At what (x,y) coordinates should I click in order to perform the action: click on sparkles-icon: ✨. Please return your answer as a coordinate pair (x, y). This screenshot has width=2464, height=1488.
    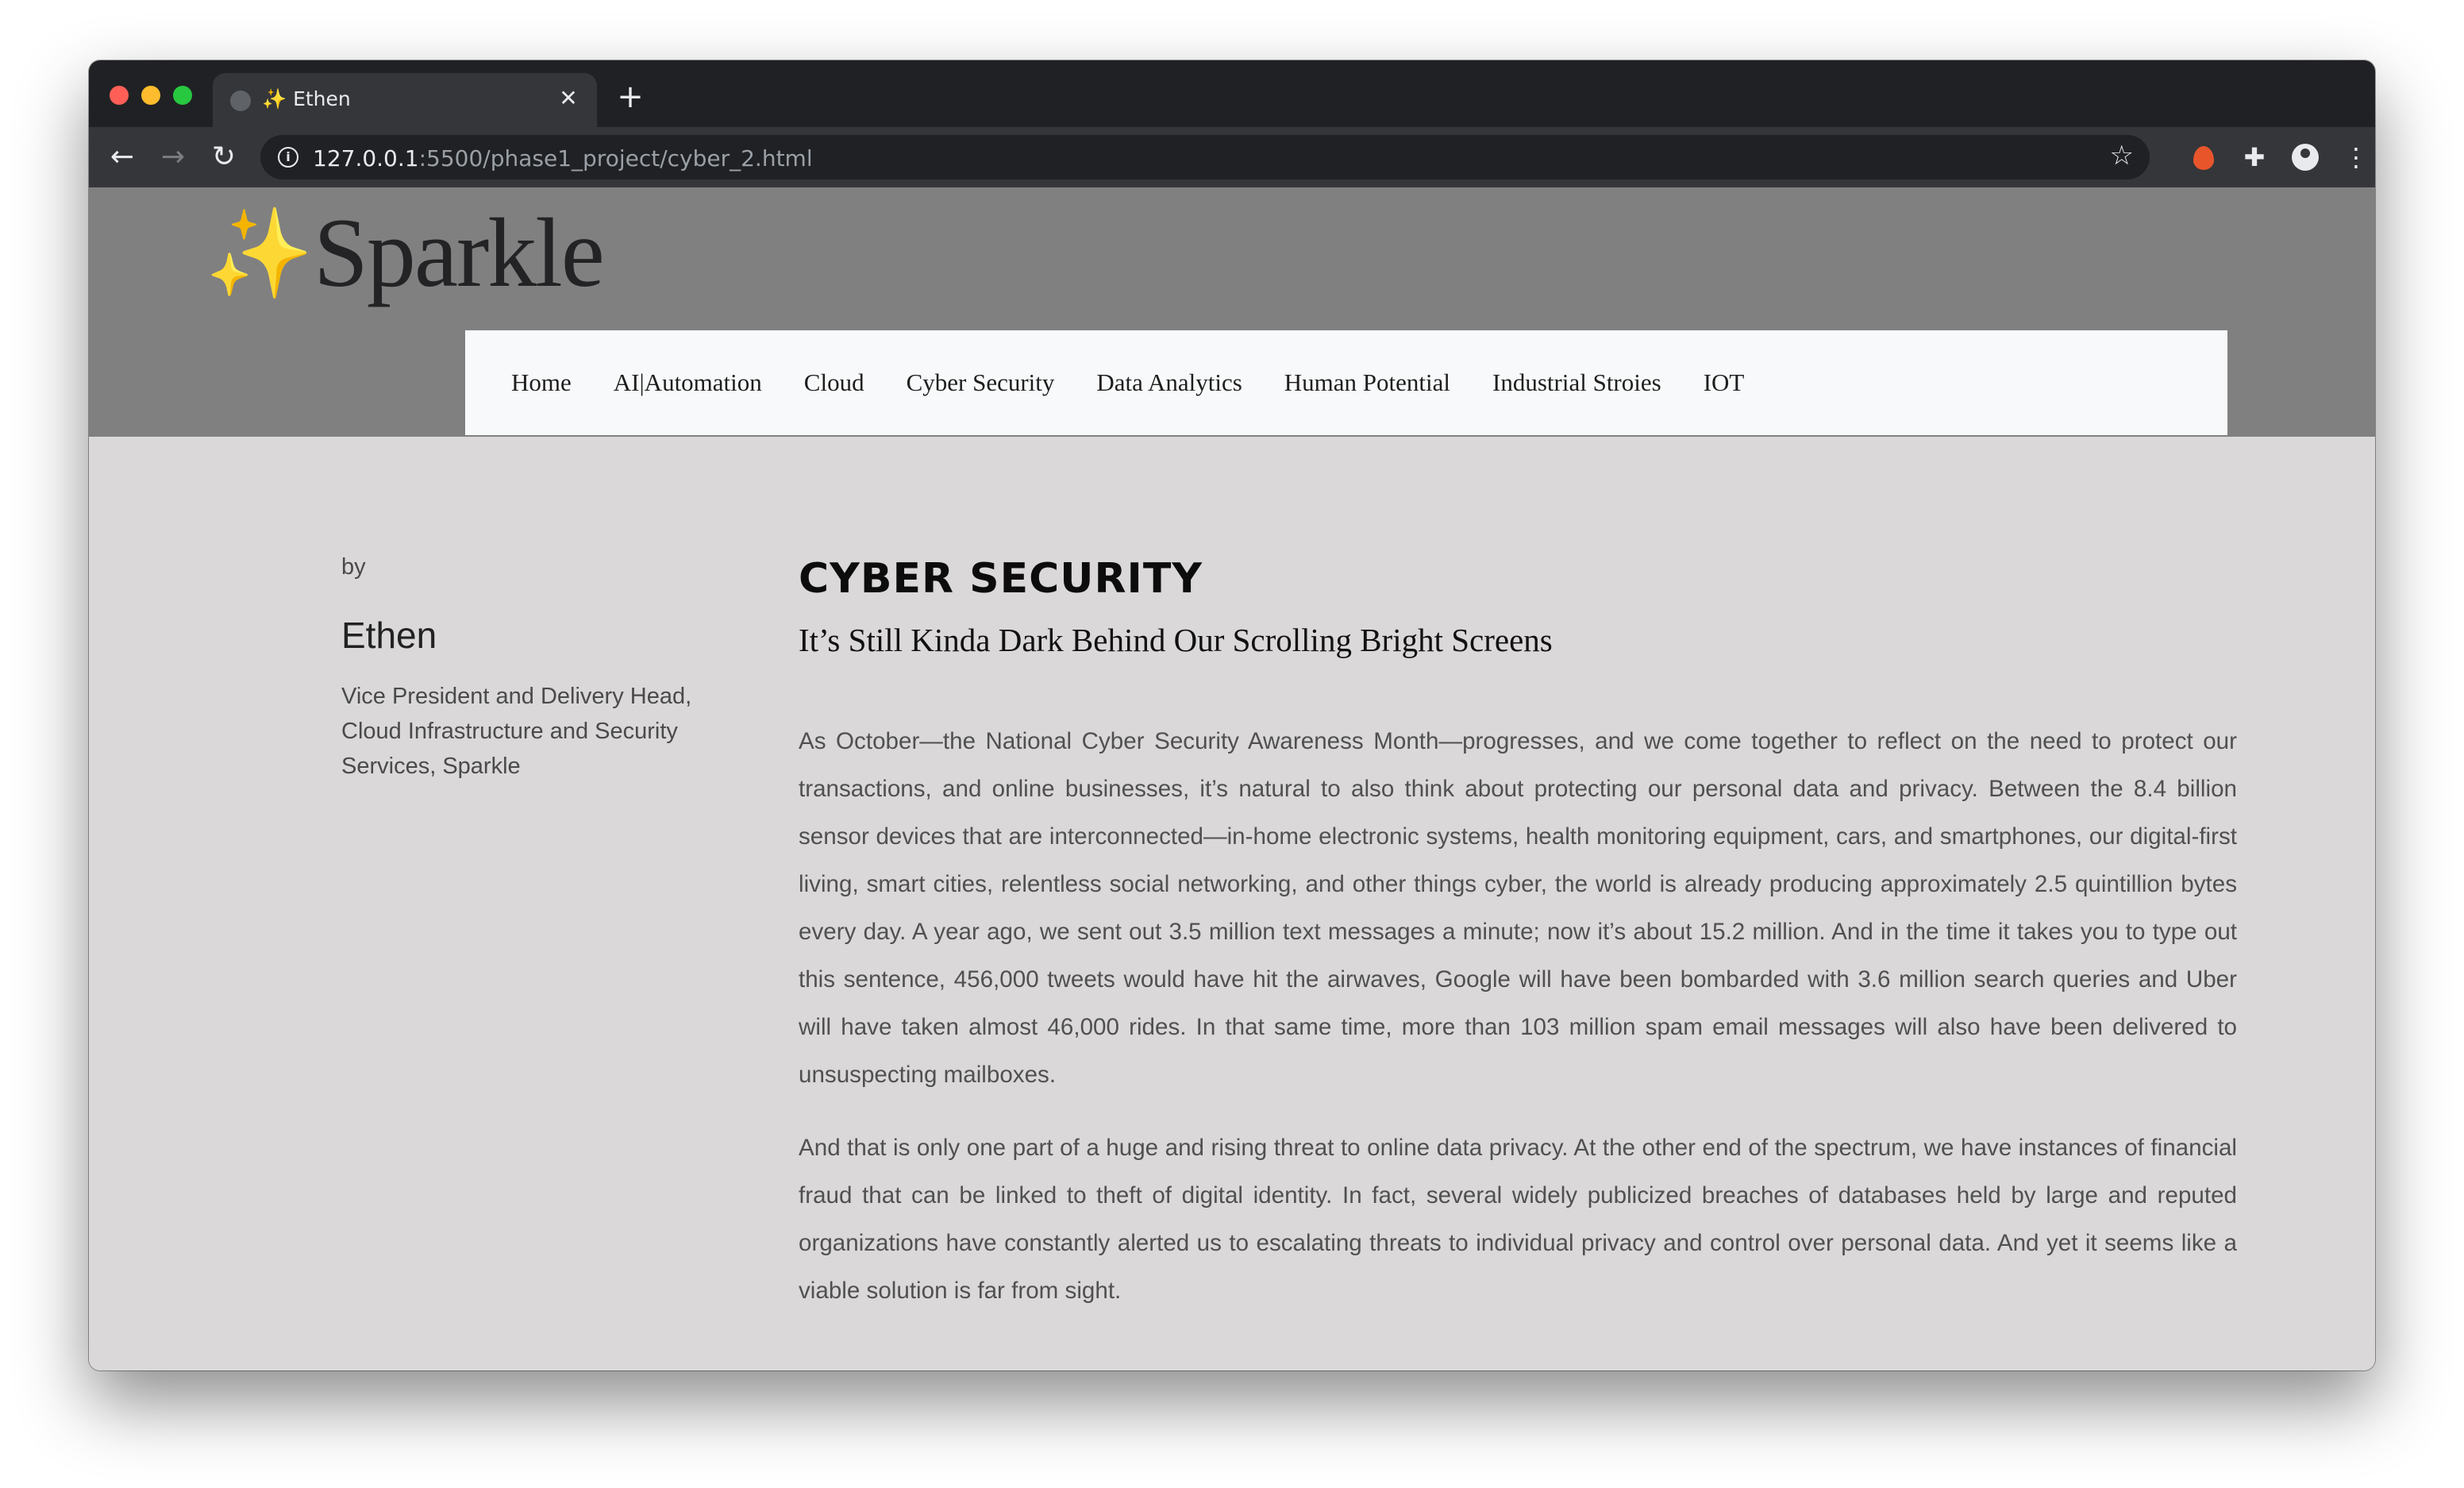
    Looking at the image, I should click on (259, 253).